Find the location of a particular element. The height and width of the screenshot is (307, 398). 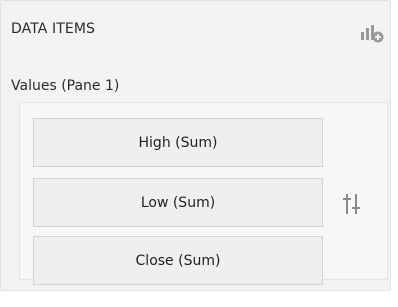

pane-label: Values (Pane 1) is located at coordinates (65, 86).